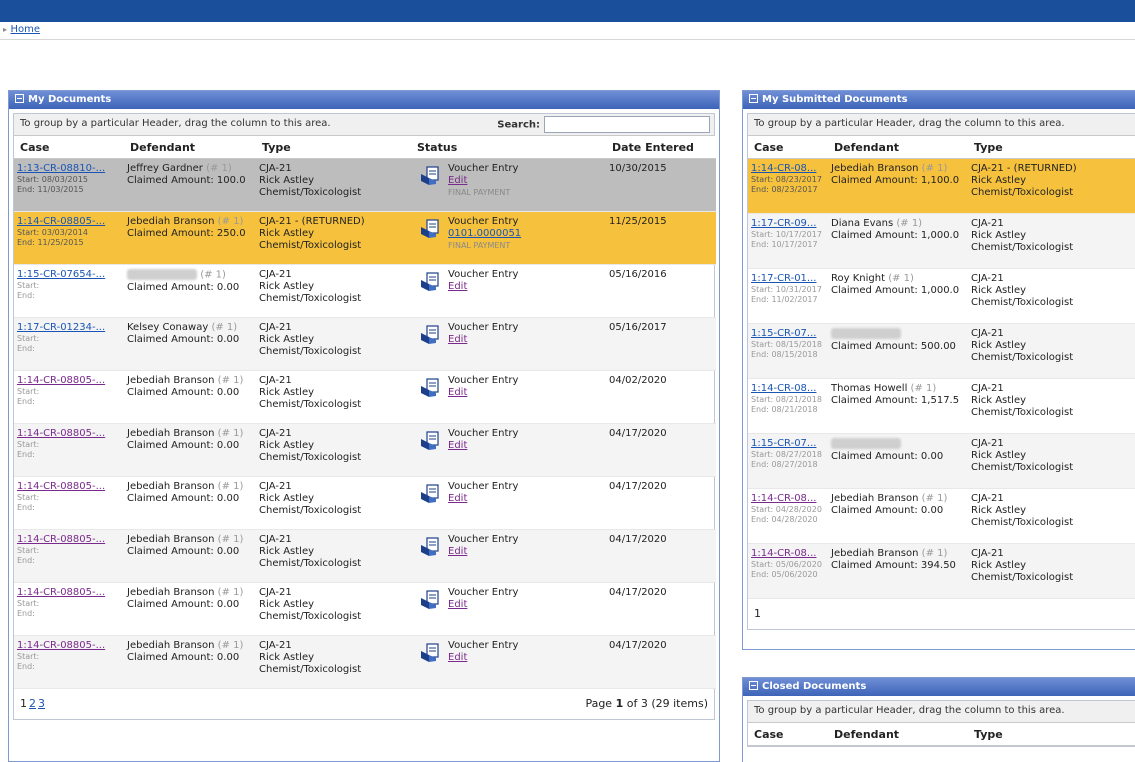 This screenshot has height=762, width=1135. Describe the element at coordinates (762, 179) in the screenshot. I see `start-label: Start:` at that location.